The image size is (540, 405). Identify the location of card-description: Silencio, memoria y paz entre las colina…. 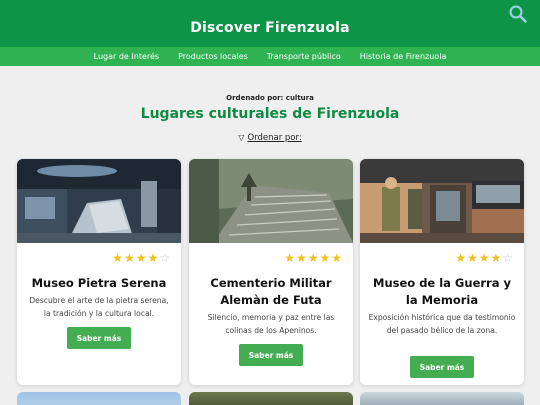
(271, 324).